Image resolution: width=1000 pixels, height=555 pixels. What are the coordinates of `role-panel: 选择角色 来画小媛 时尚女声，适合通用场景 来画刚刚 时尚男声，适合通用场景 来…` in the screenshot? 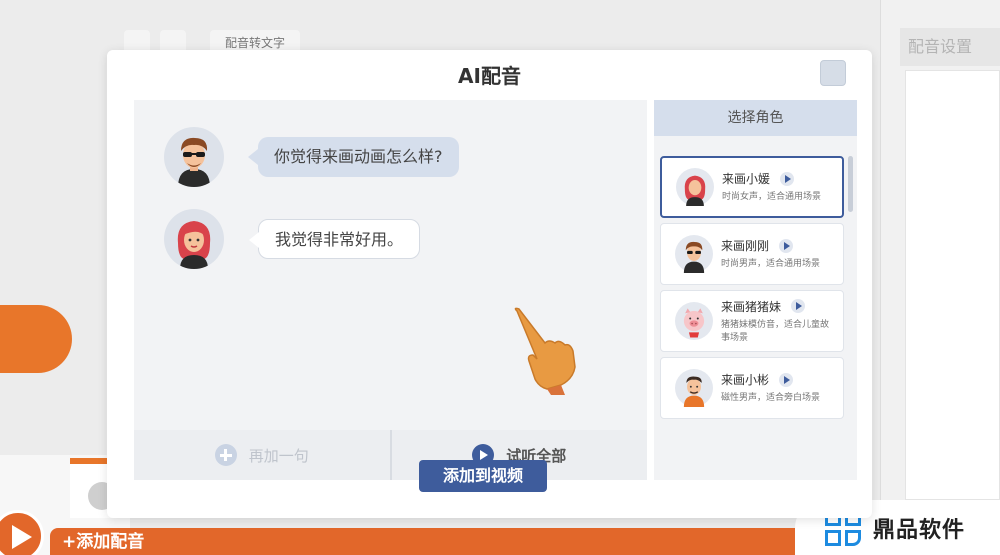 It's located at (755, 290).